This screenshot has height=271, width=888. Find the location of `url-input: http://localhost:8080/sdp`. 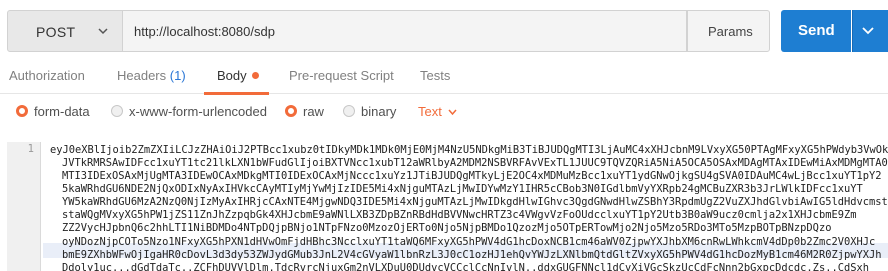

url-input: http://localhost:8080/sdp is located at coordinates (405, 31).